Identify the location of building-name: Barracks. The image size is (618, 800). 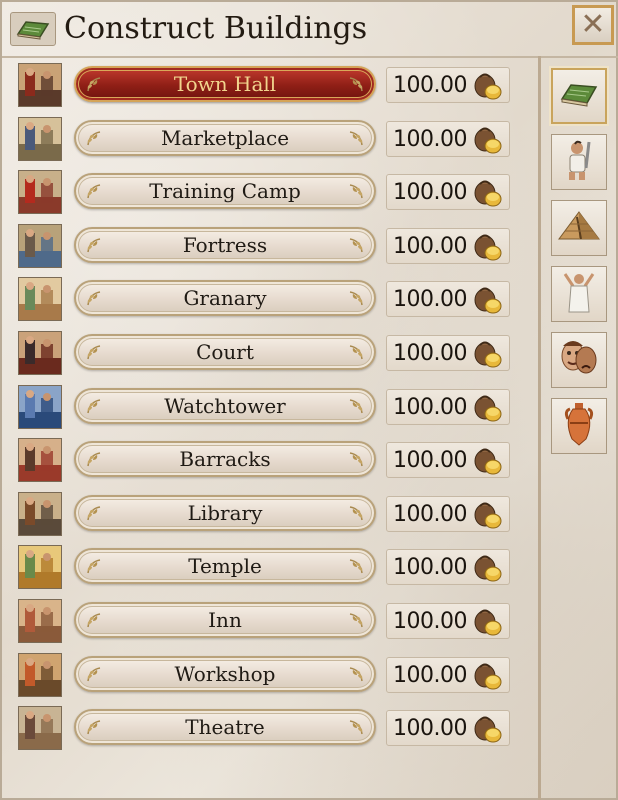
(225, 459).